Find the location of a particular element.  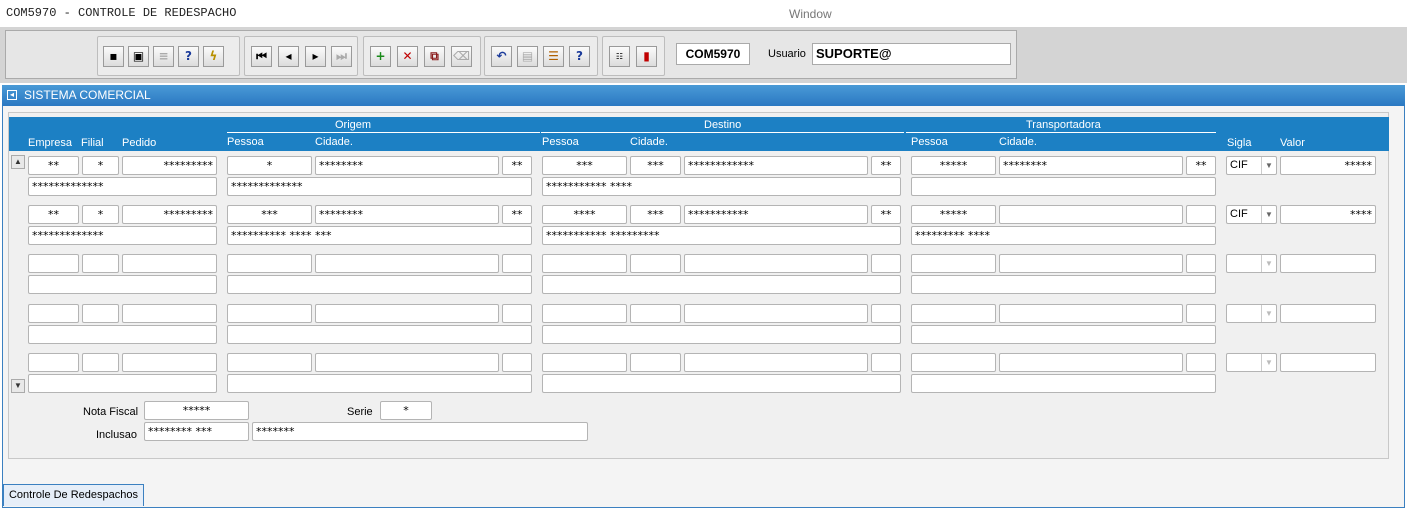

destino-codigo-field: *** is located at coordinates (655, 214).